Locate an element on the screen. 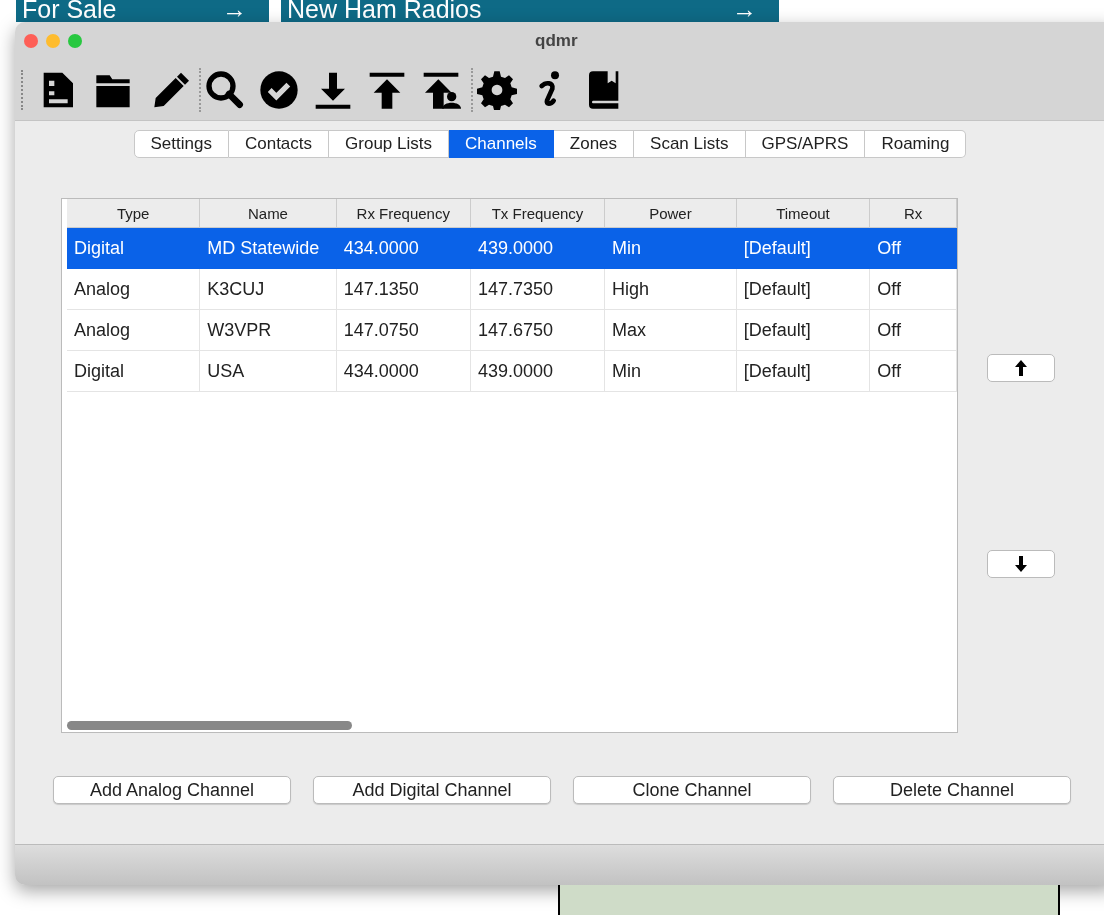  tab: Contacts is located at coordinates (279, 144).